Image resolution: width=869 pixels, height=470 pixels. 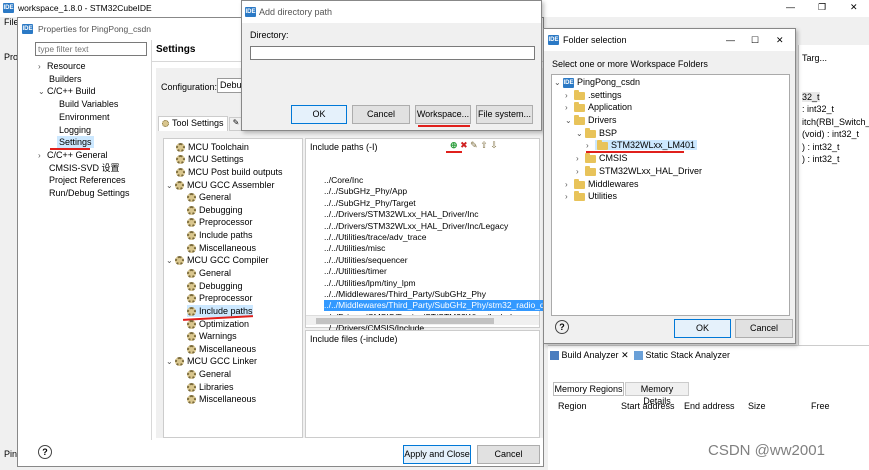 What do you see at coordinates (220, 235) in the screenshot?
I see `tree-asm-include-paths: Include paths` at bounding box center [220, 235].